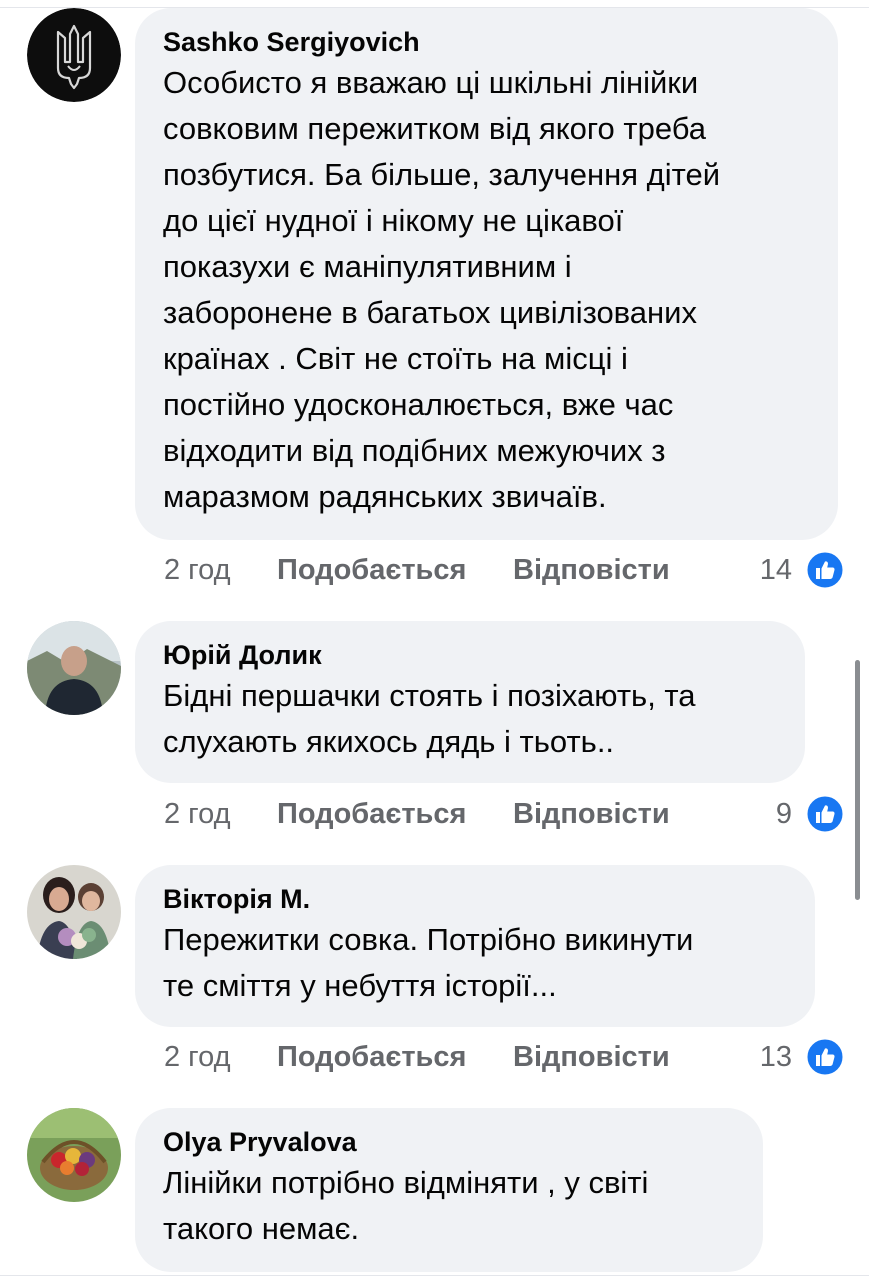 This screenshot has width=869, height=1280. What do you see at coordinates (776, 1057) in the screenshot?
I see `reaction-count: 13` at bounding box center [776, 1057].